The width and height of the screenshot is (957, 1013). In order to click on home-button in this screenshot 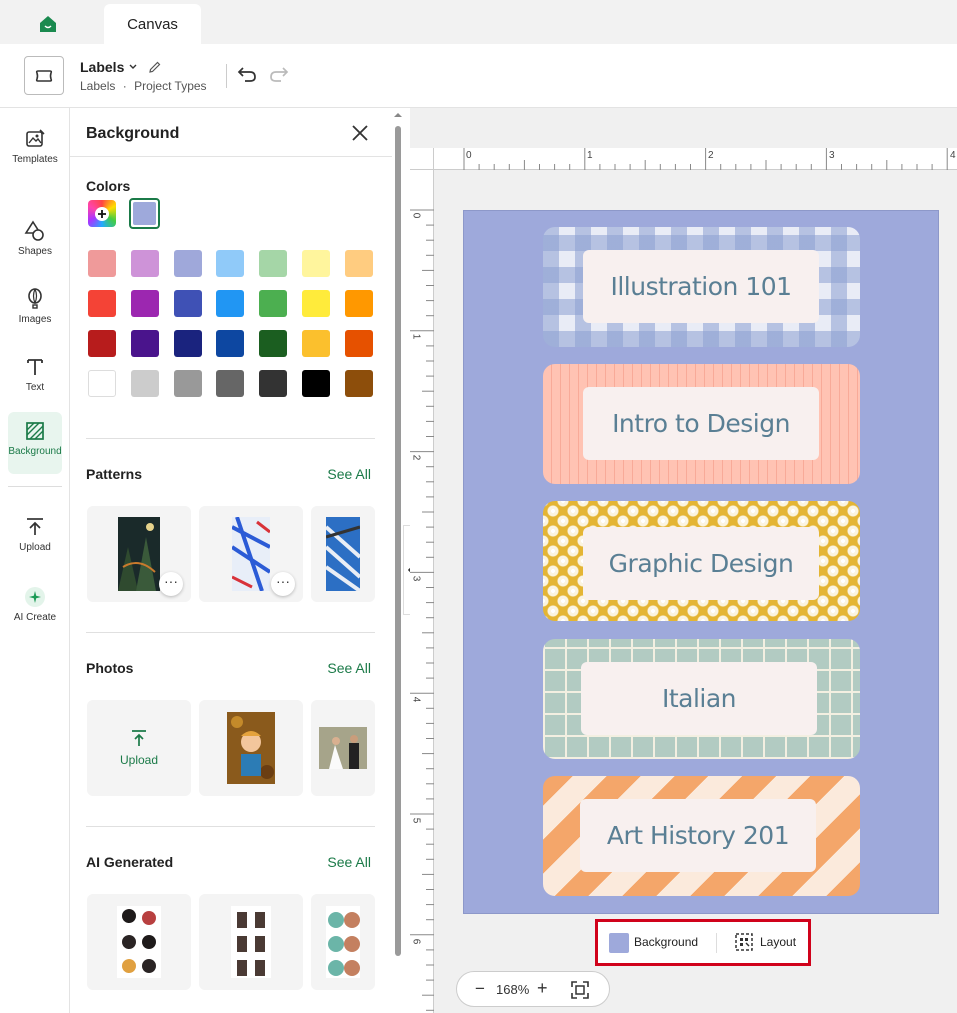, I will do `click(48, 24)`.